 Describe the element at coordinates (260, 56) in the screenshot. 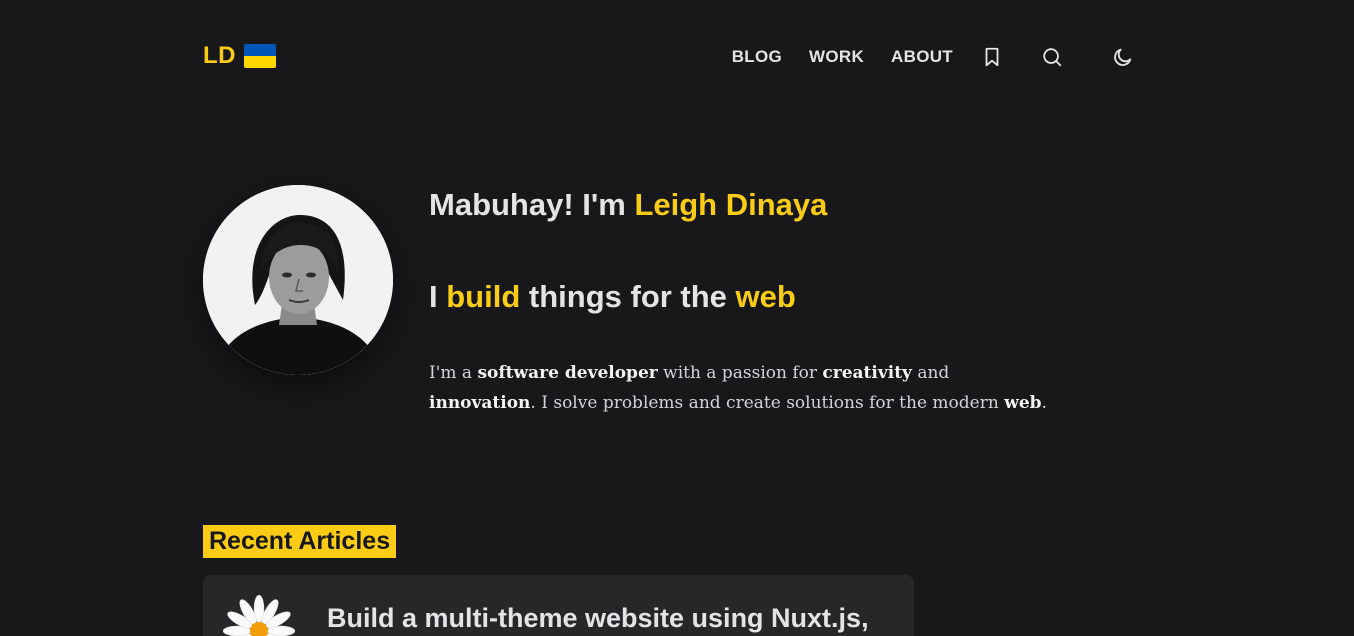

I see `ukraine-flag-icon` at that location.